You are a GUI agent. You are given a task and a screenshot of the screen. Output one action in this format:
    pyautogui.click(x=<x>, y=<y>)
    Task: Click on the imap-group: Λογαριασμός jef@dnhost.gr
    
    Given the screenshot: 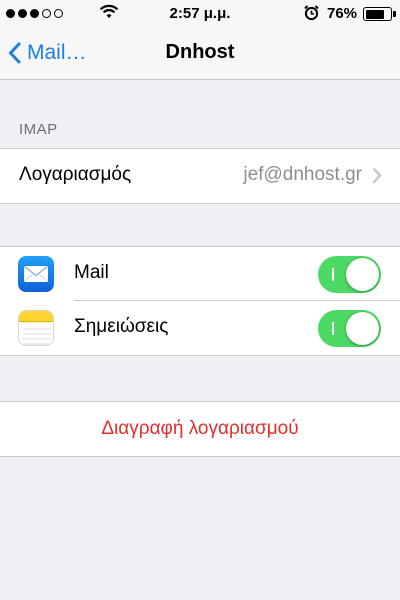 What is the action you would take?
    pyautogui.click(x=200, y=176)
    